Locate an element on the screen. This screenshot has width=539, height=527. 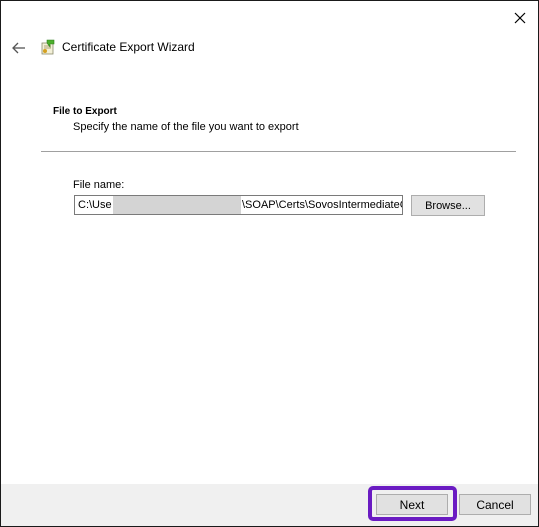
back-arrow-icon is located at coordinates (18, 48).